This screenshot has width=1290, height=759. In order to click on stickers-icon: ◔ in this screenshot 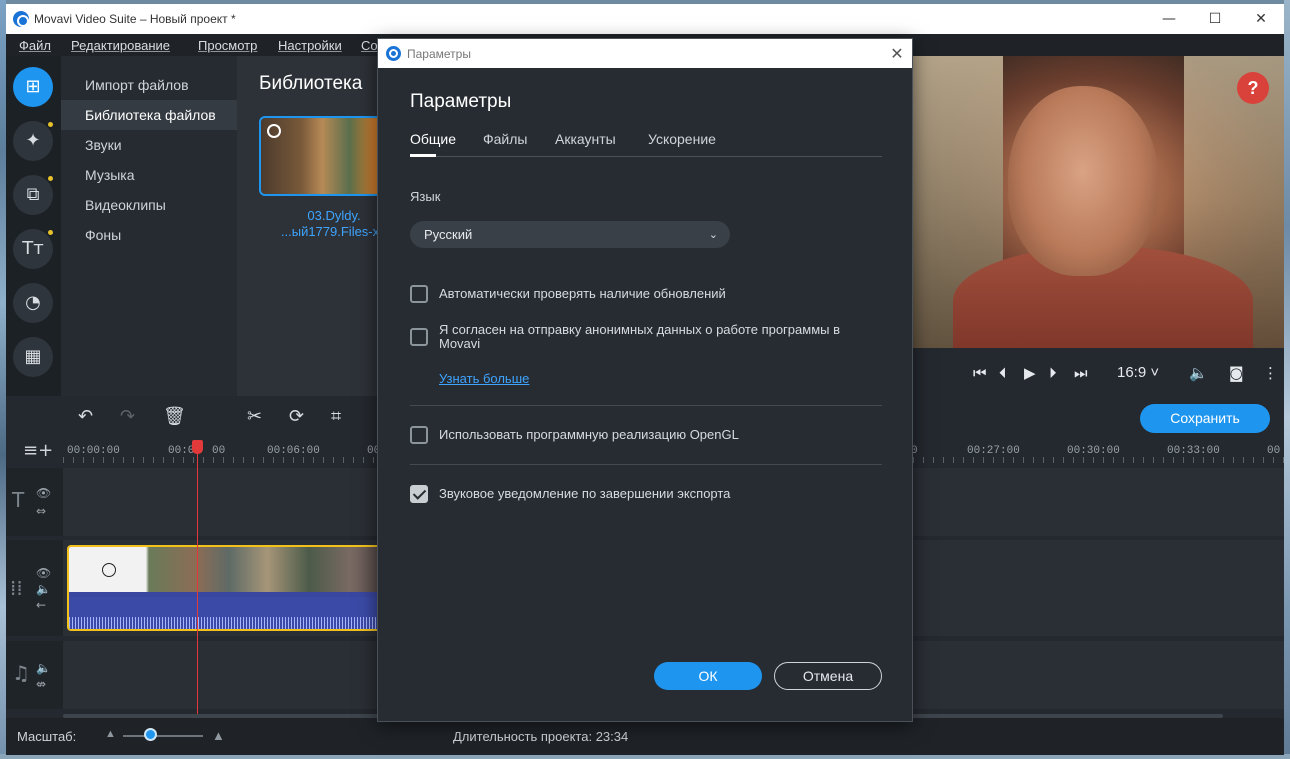, I will do `click(33, 303)`.